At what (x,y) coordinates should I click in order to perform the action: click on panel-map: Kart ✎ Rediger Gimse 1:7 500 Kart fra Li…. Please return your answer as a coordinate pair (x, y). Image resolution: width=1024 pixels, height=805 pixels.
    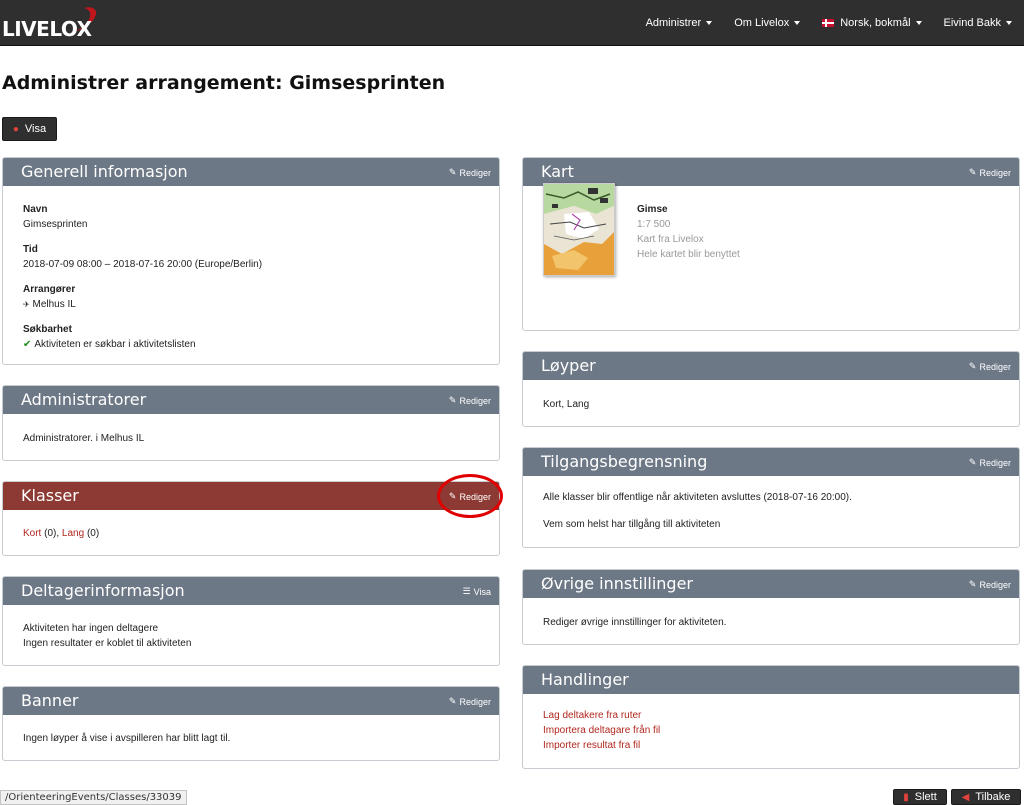
    Looking at the image, I should click on (771, 244).